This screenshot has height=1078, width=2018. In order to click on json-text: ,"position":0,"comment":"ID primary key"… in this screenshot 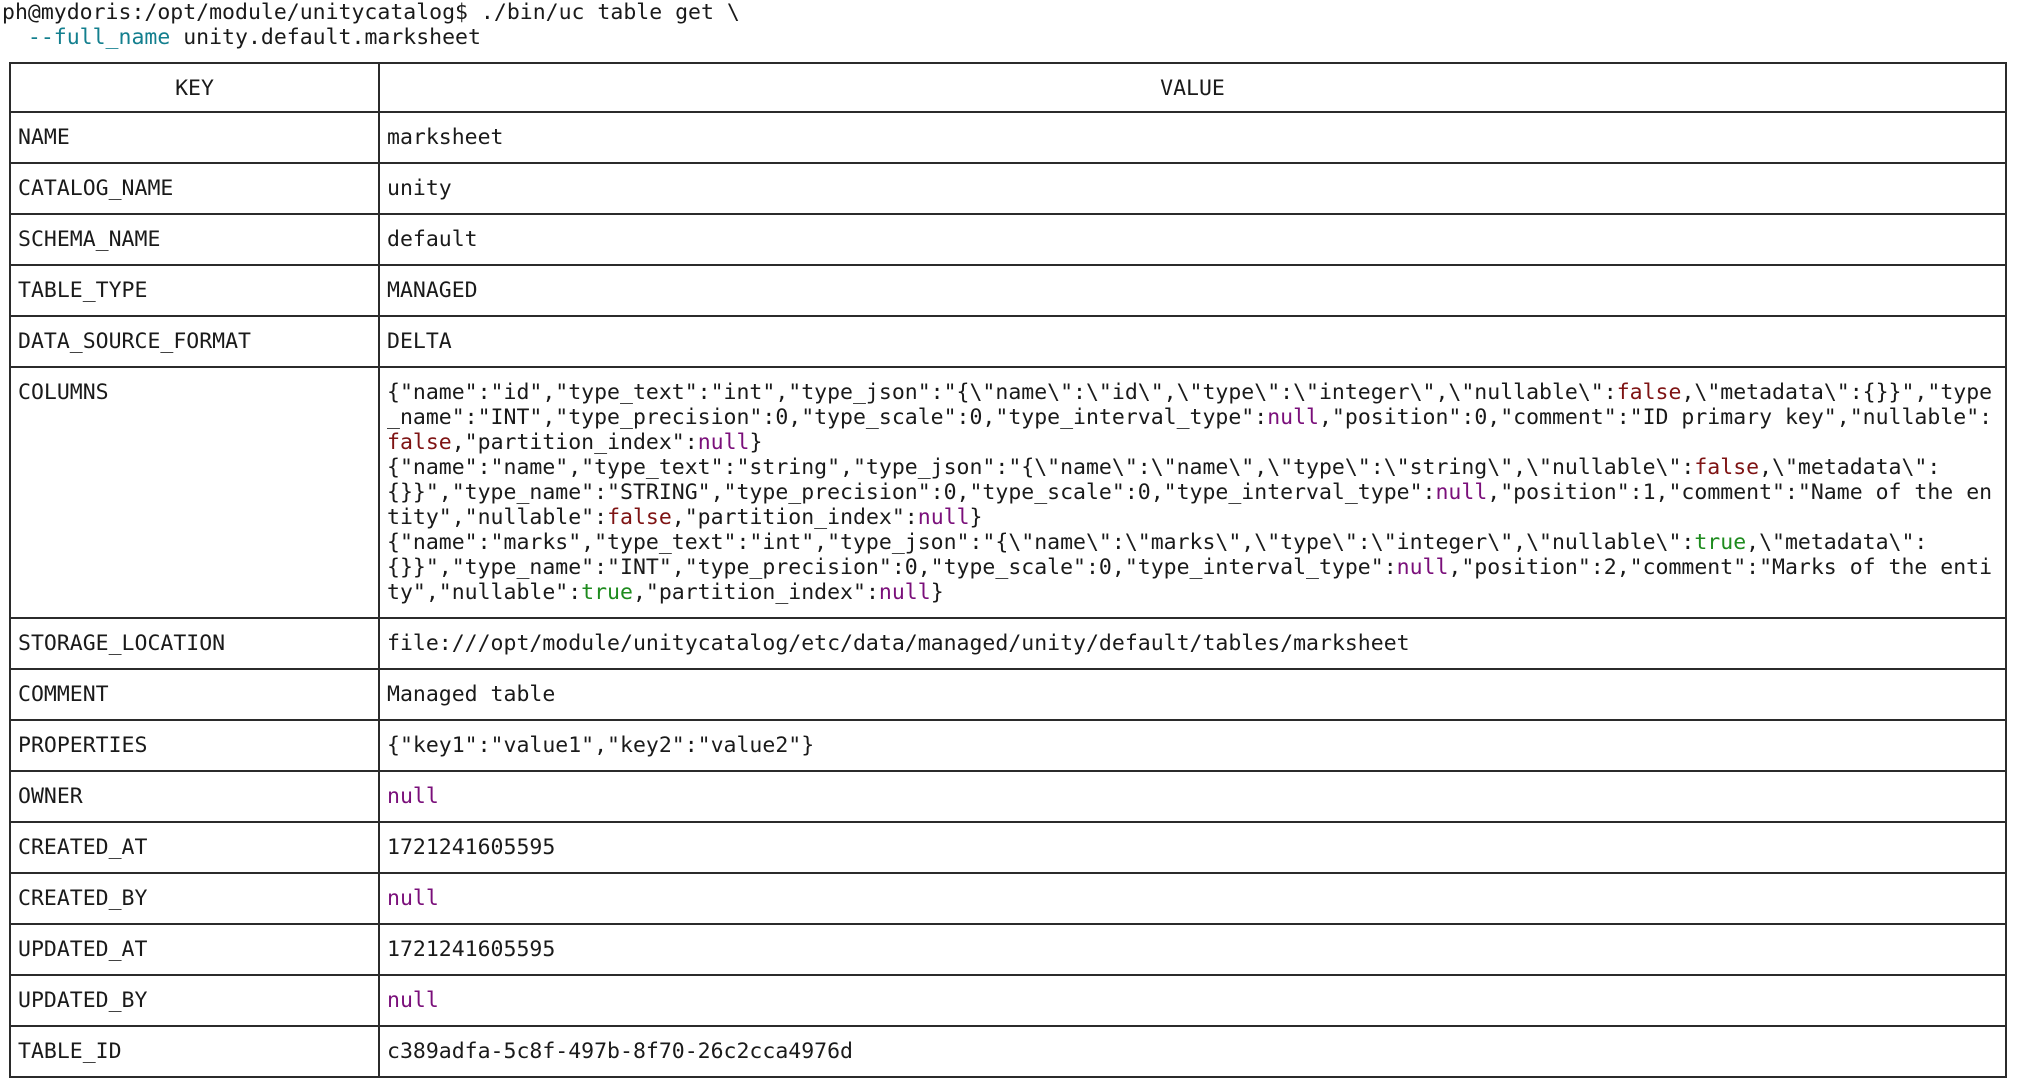, I will do `click(1655, 417)`.